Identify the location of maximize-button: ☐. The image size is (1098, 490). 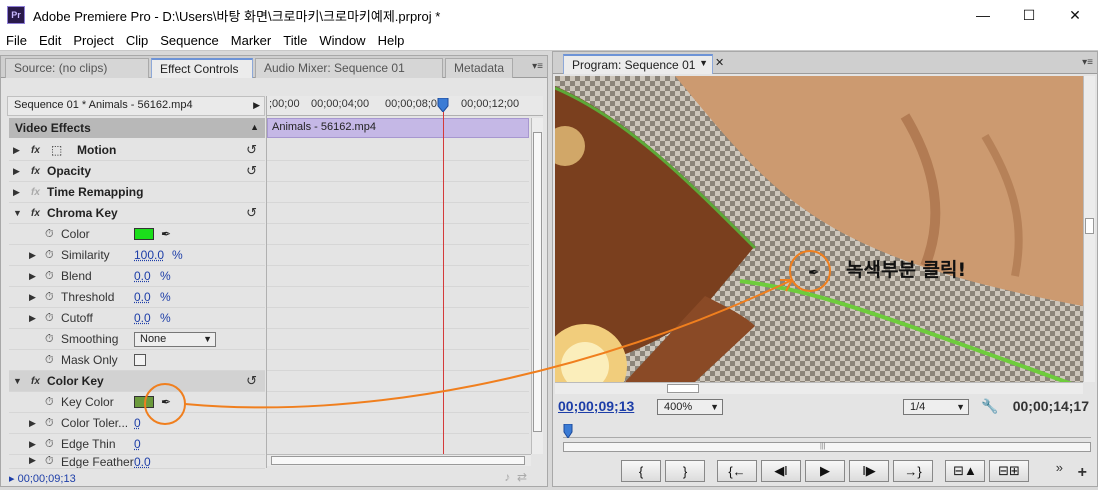
(1029, 15).